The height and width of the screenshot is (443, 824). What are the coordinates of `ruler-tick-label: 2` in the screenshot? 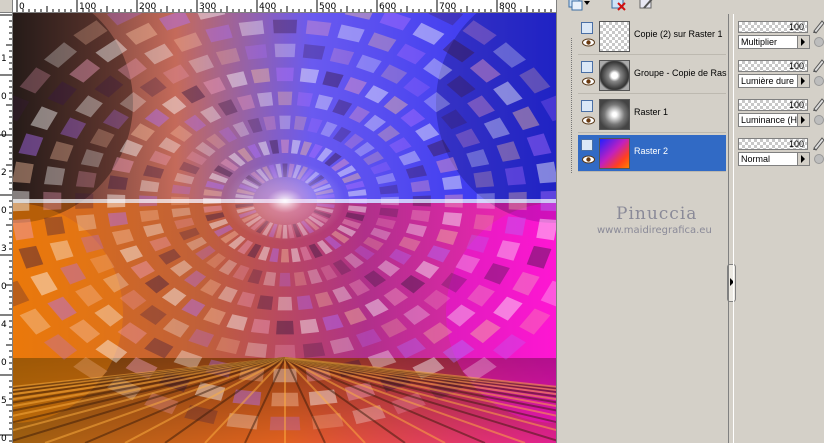 It's located at (4, 173).